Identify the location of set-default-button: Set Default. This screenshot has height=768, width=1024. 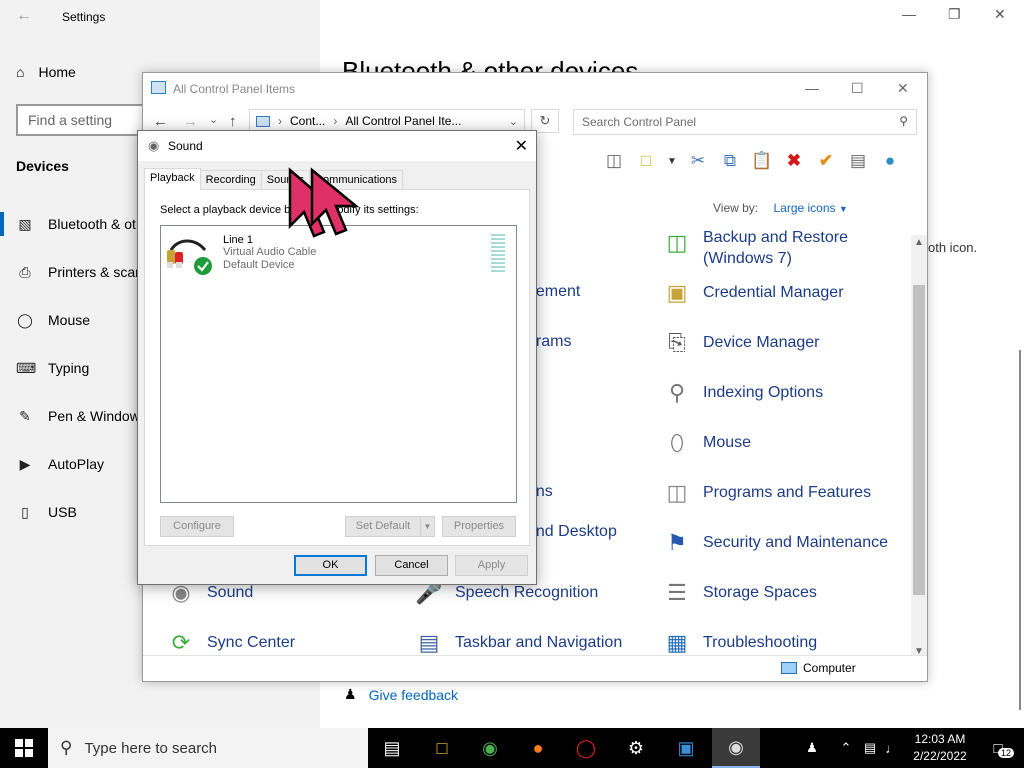
(383, 526).